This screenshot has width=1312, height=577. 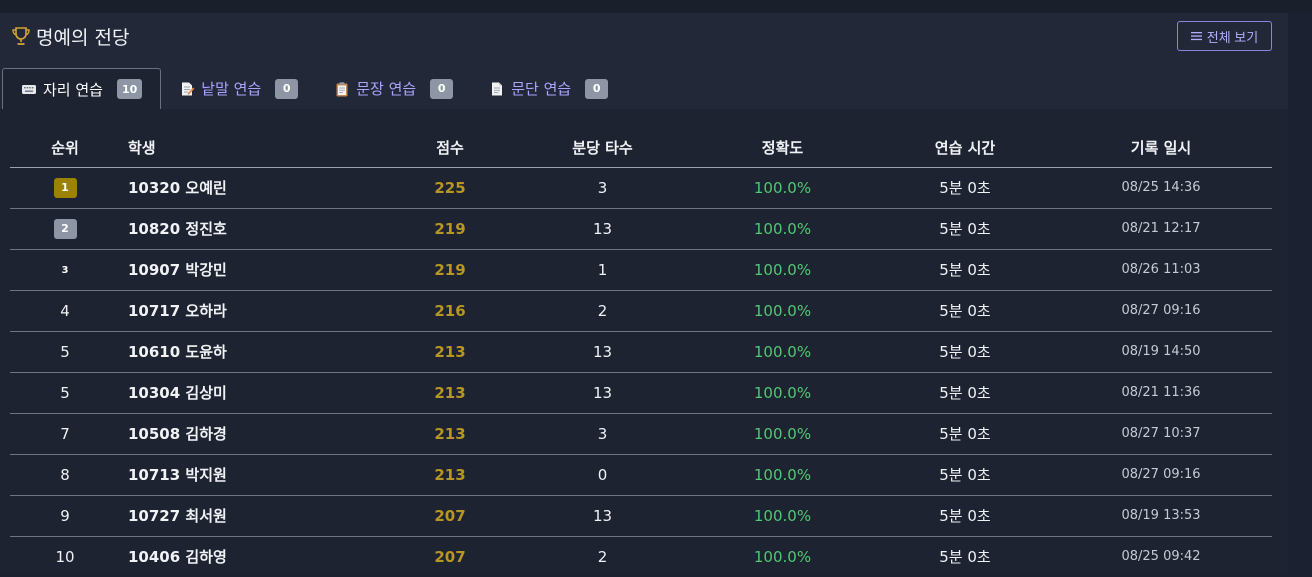 What do you see at coordinates (177, 557) in the screenshot?
I see `student-cell: 10406 김하영` at bounding box center [177, 557].